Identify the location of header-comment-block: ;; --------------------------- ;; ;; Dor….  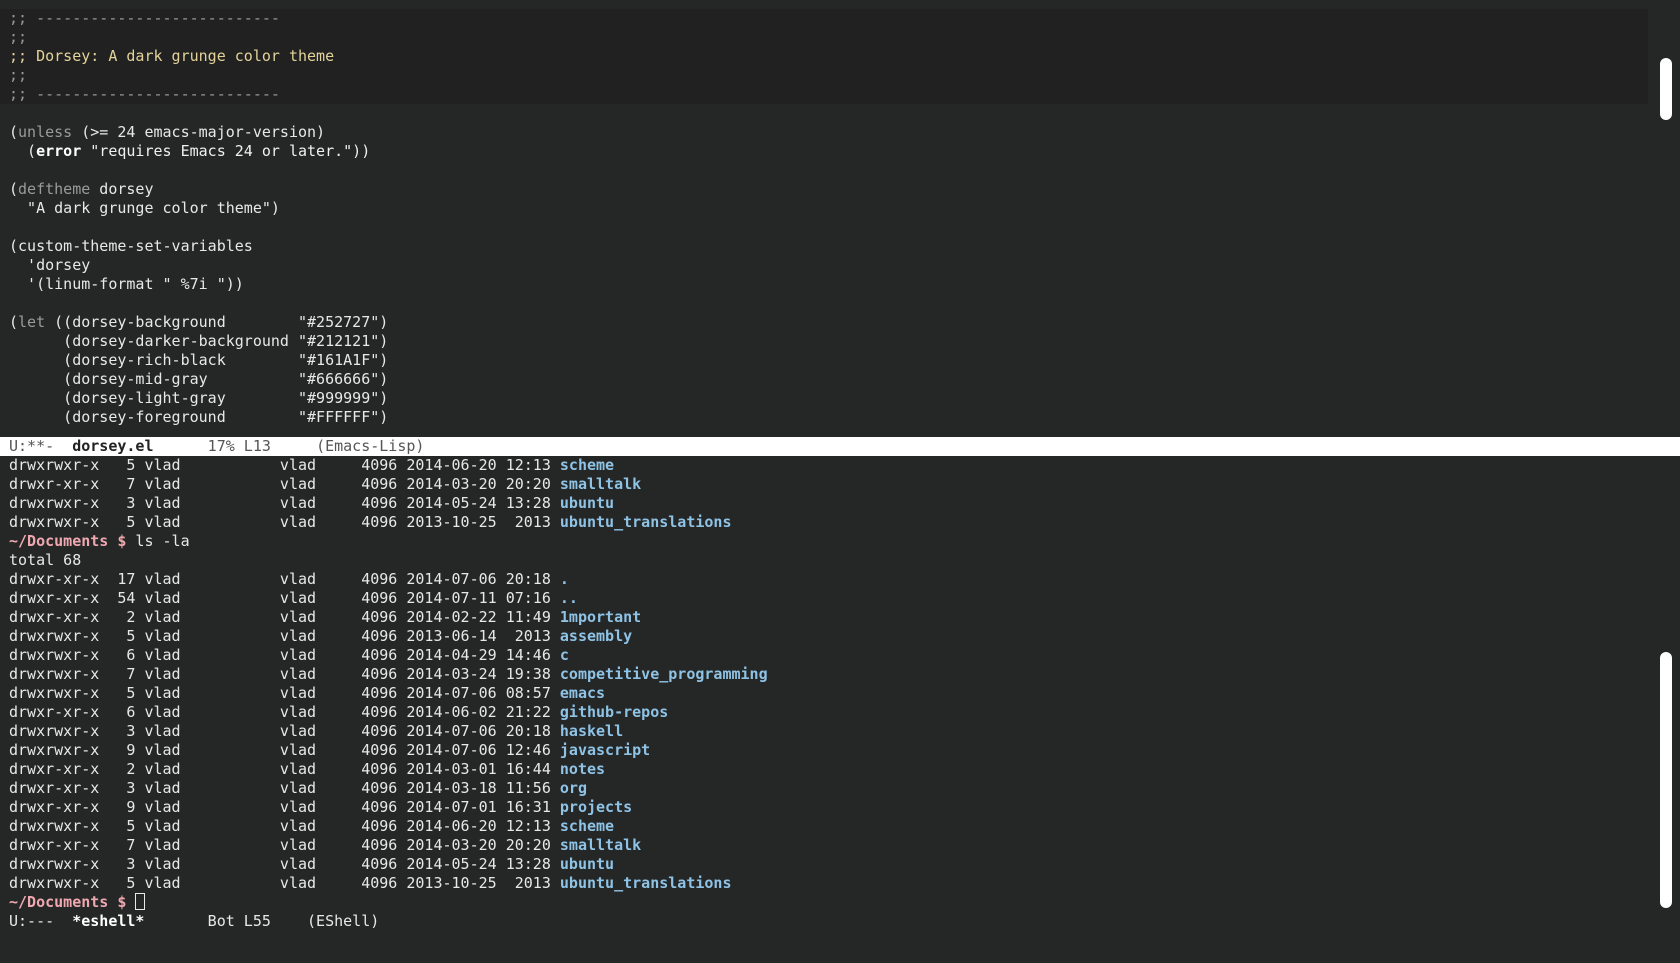
(824, 56).